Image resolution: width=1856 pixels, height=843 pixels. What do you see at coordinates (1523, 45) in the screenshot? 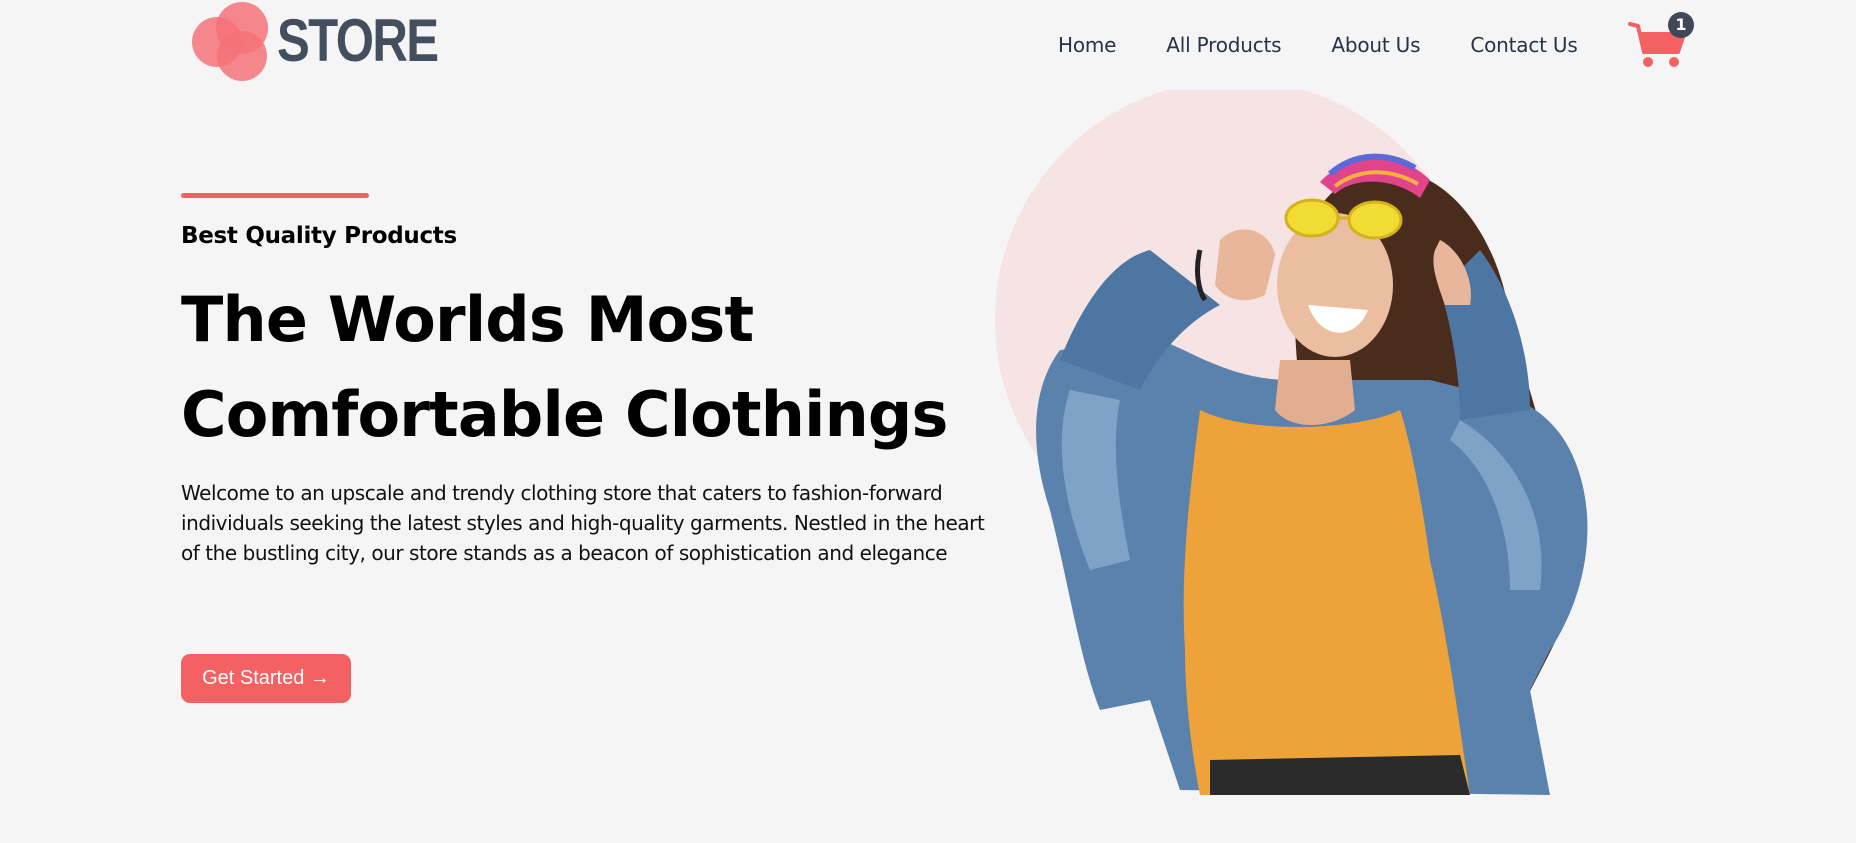
I see `nav-link-contact-us: Contact Us` at bounding box center [1523, 45].